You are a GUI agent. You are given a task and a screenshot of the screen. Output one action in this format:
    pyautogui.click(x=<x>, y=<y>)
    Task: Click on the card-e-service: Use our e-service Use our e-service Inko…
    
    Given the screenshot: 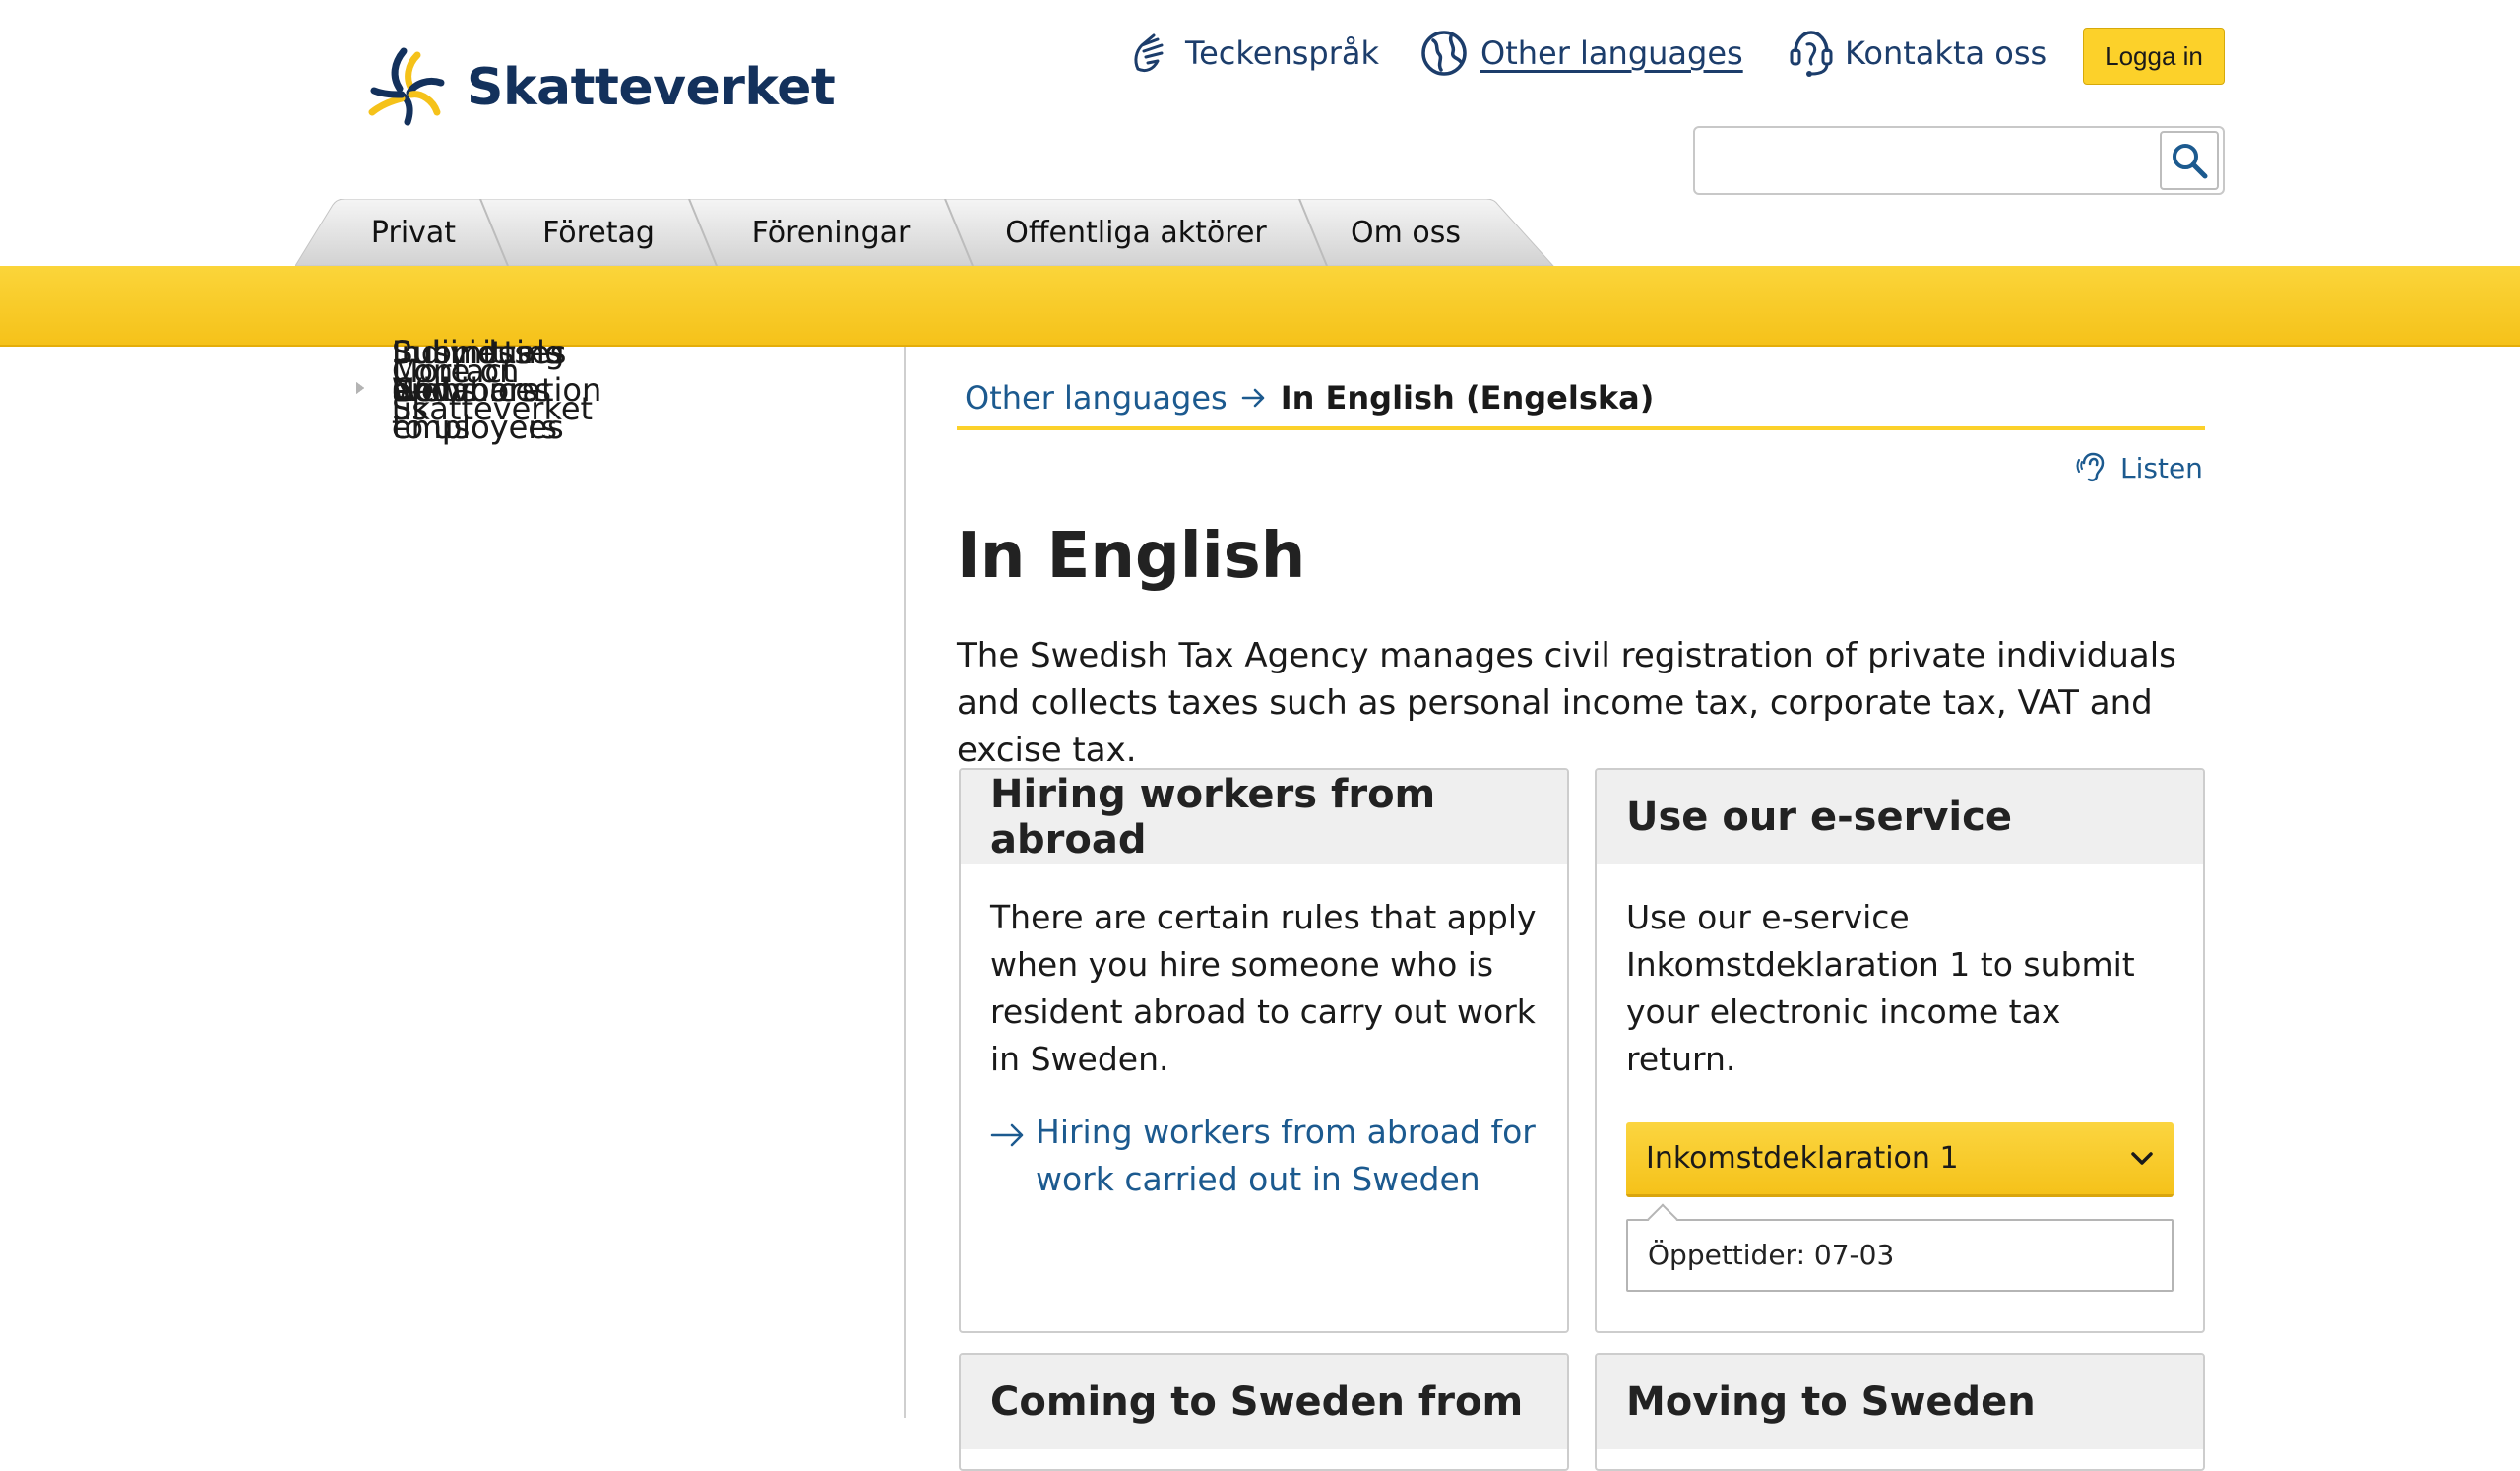 What is the action you would take?
    pyautogui.click(x=1900, y=1050)
    